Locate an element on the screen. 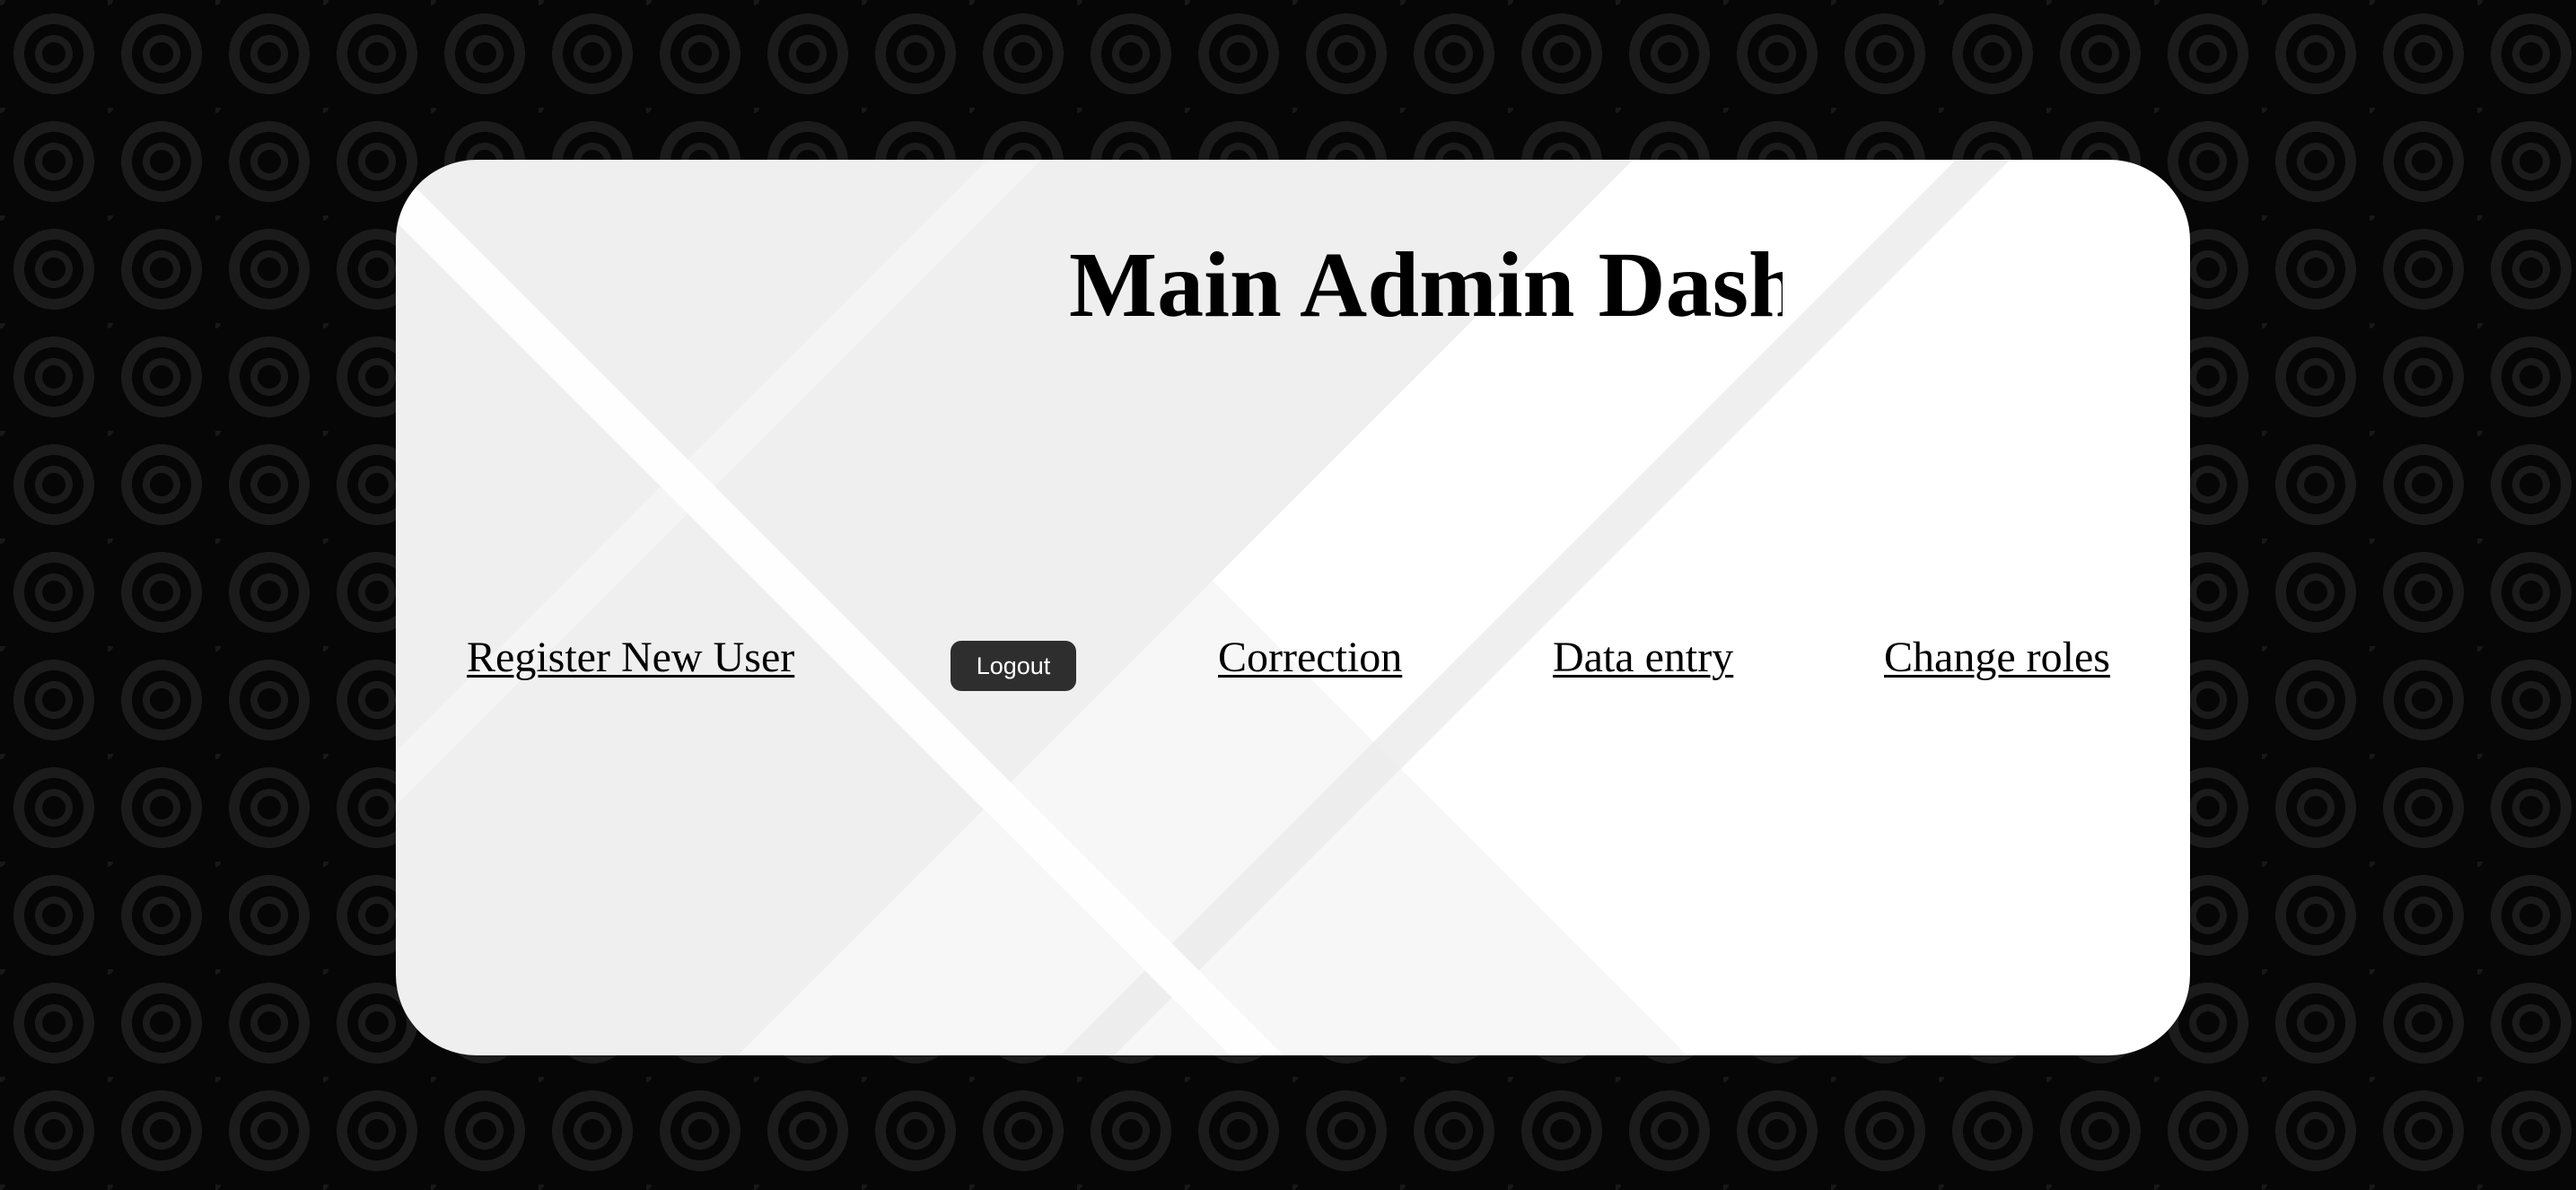 This screenshot has width=2576, height=1190. data-entry-link: Data entry is located at coordinates (1643, 658).